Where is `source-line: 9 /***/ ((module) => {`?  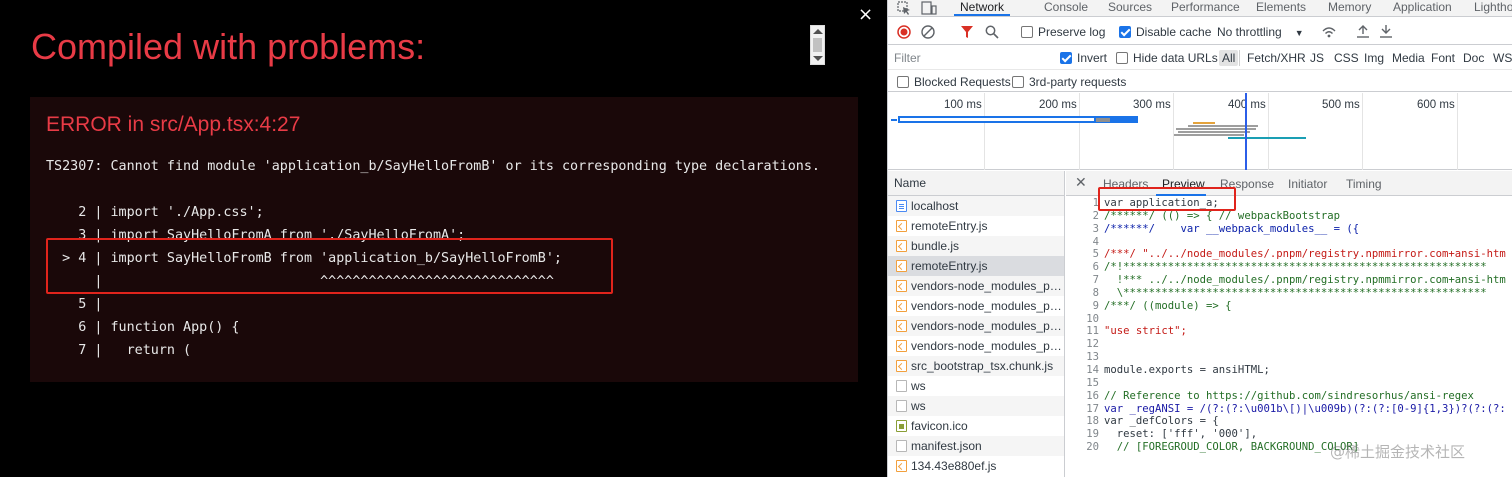 source-line: 9 /***/ ((module) => { is located at coordinates (1289, 306).